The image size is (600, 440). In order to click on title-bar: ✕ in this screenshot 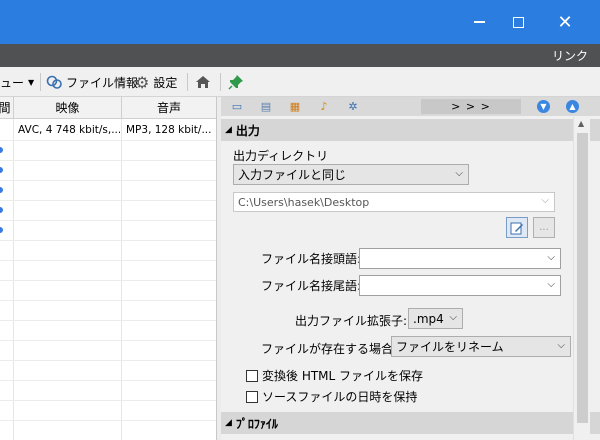, I will do `click(300, 22)`.